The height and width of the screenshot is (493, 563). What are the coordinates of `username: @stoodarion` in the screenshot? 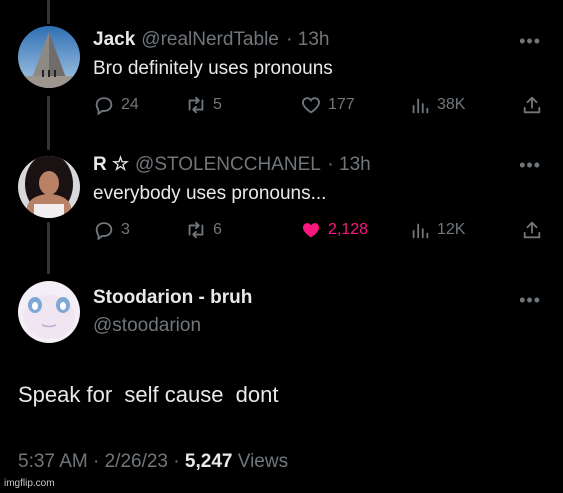 It's located at (147, 326).